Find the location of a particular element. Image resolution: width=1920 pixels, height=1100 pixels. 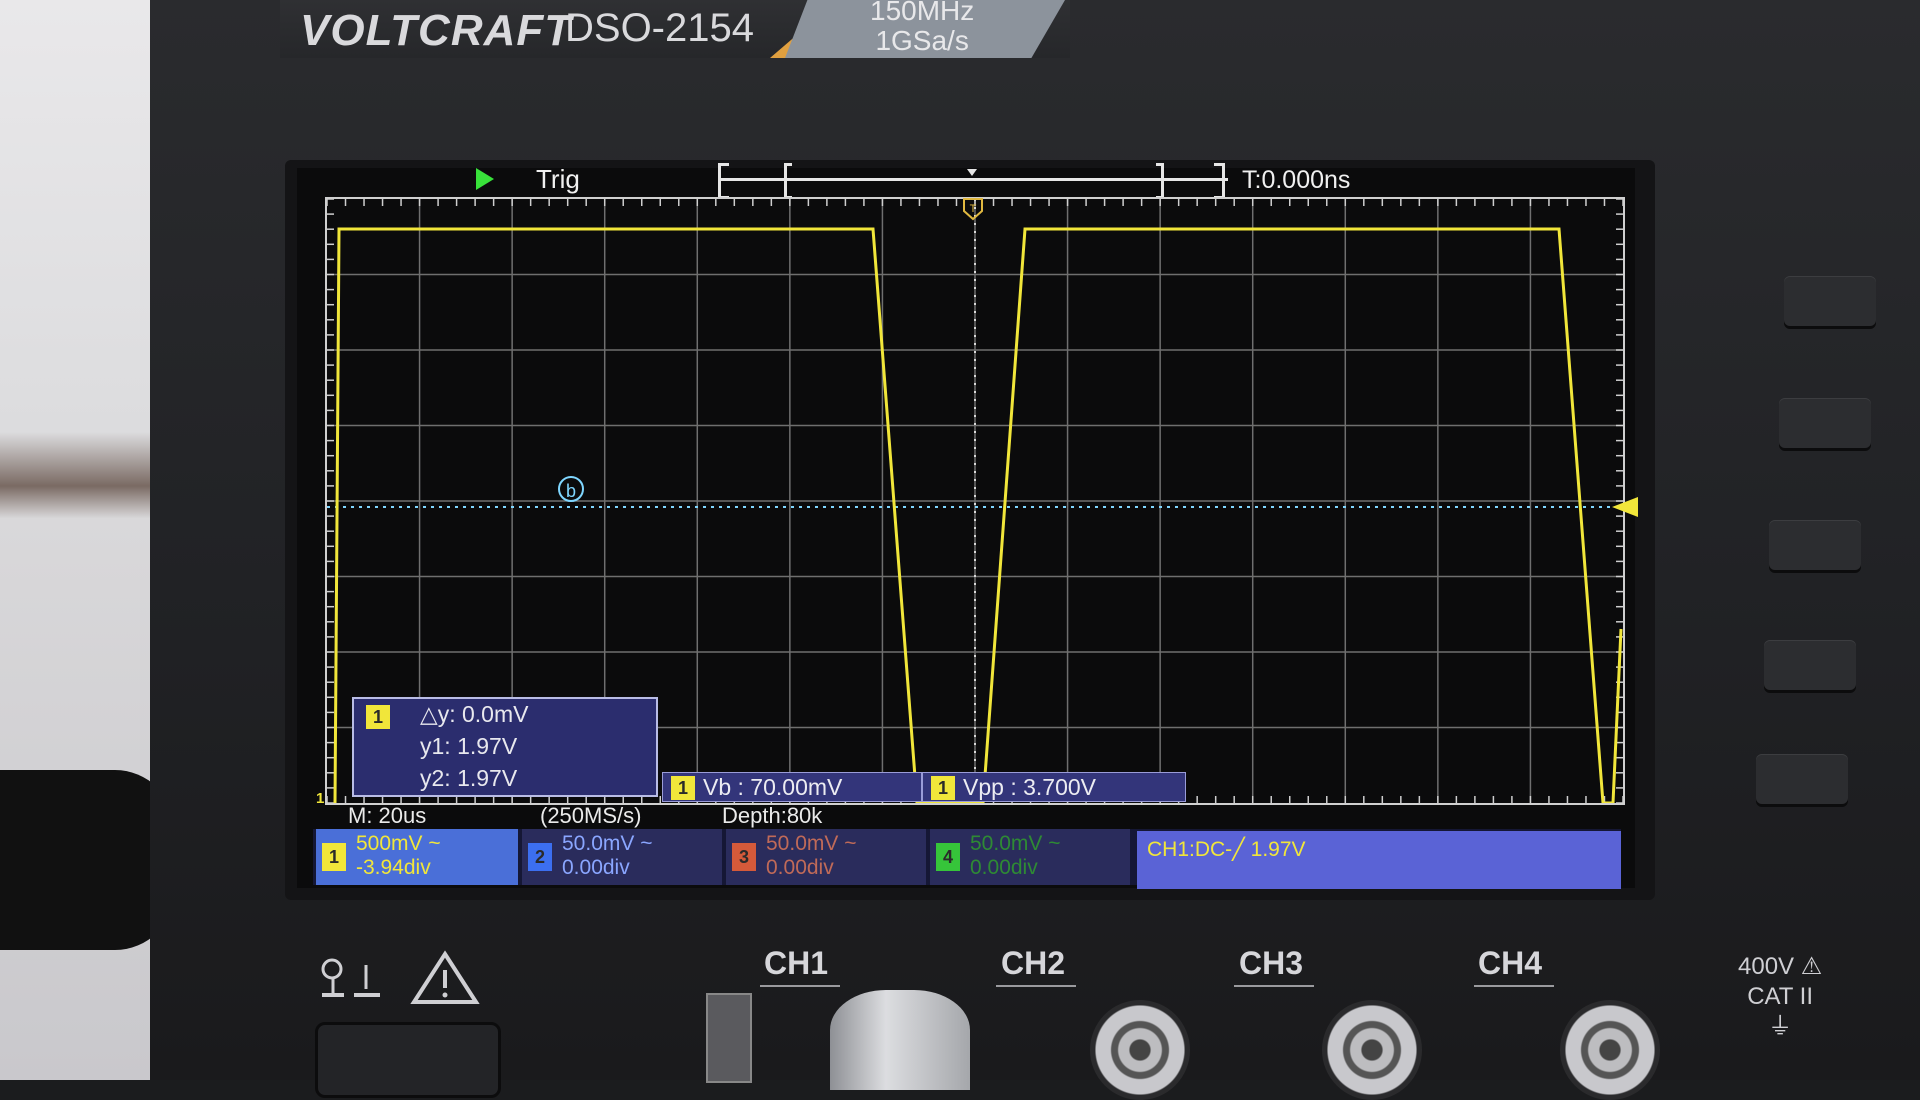

memory-bracket-left is located at coordinates (723, 181).